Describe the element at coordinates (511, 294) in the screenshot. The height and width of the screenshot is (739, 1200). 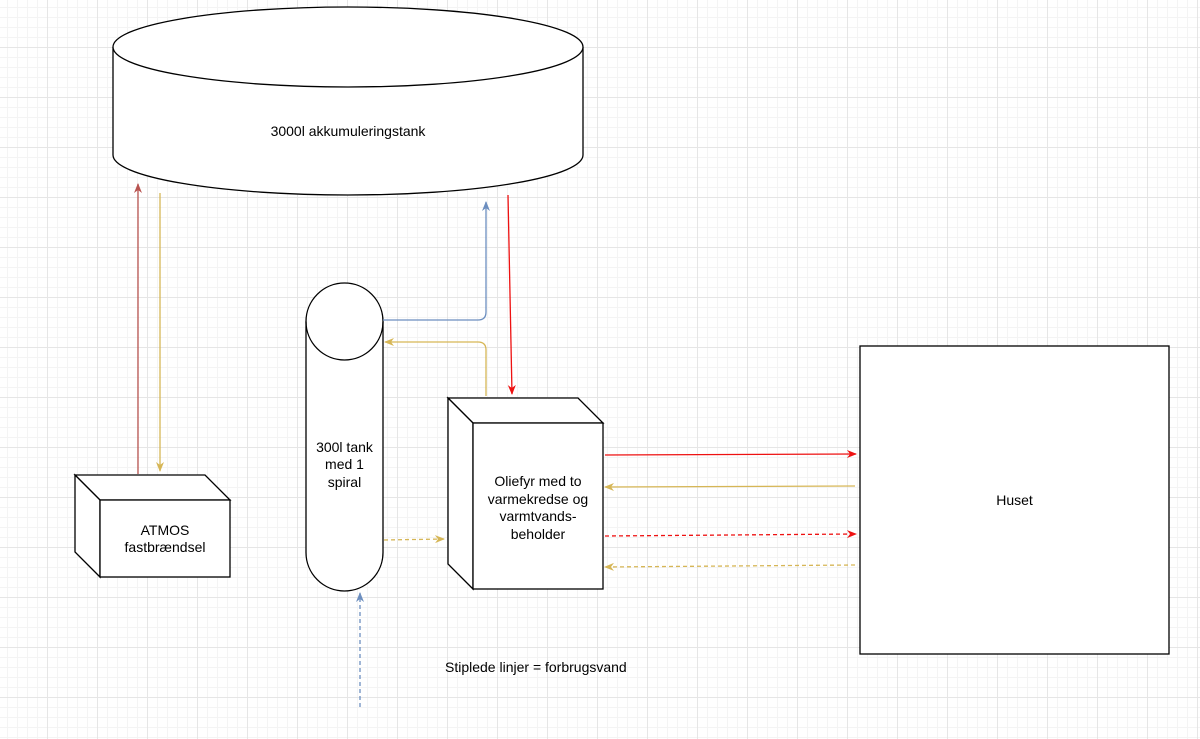
I see `accumulation-to-boiler-arrow` at that location.